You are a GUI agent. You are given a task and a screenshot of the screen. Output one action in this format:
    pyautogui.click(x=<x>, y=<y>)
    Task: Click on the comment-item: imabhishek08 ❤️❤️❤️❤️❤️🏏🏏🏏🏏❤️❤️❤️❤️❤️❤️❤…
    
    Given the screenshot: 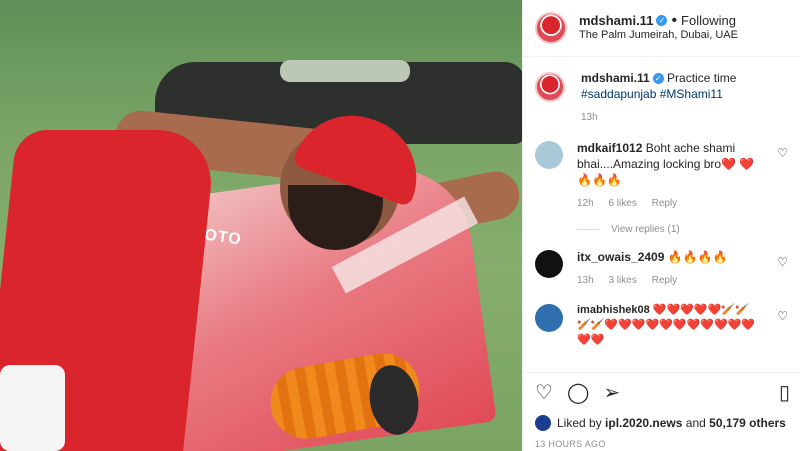 What is the action you would take?
    pyautogui.click(x=661, y=325)
    